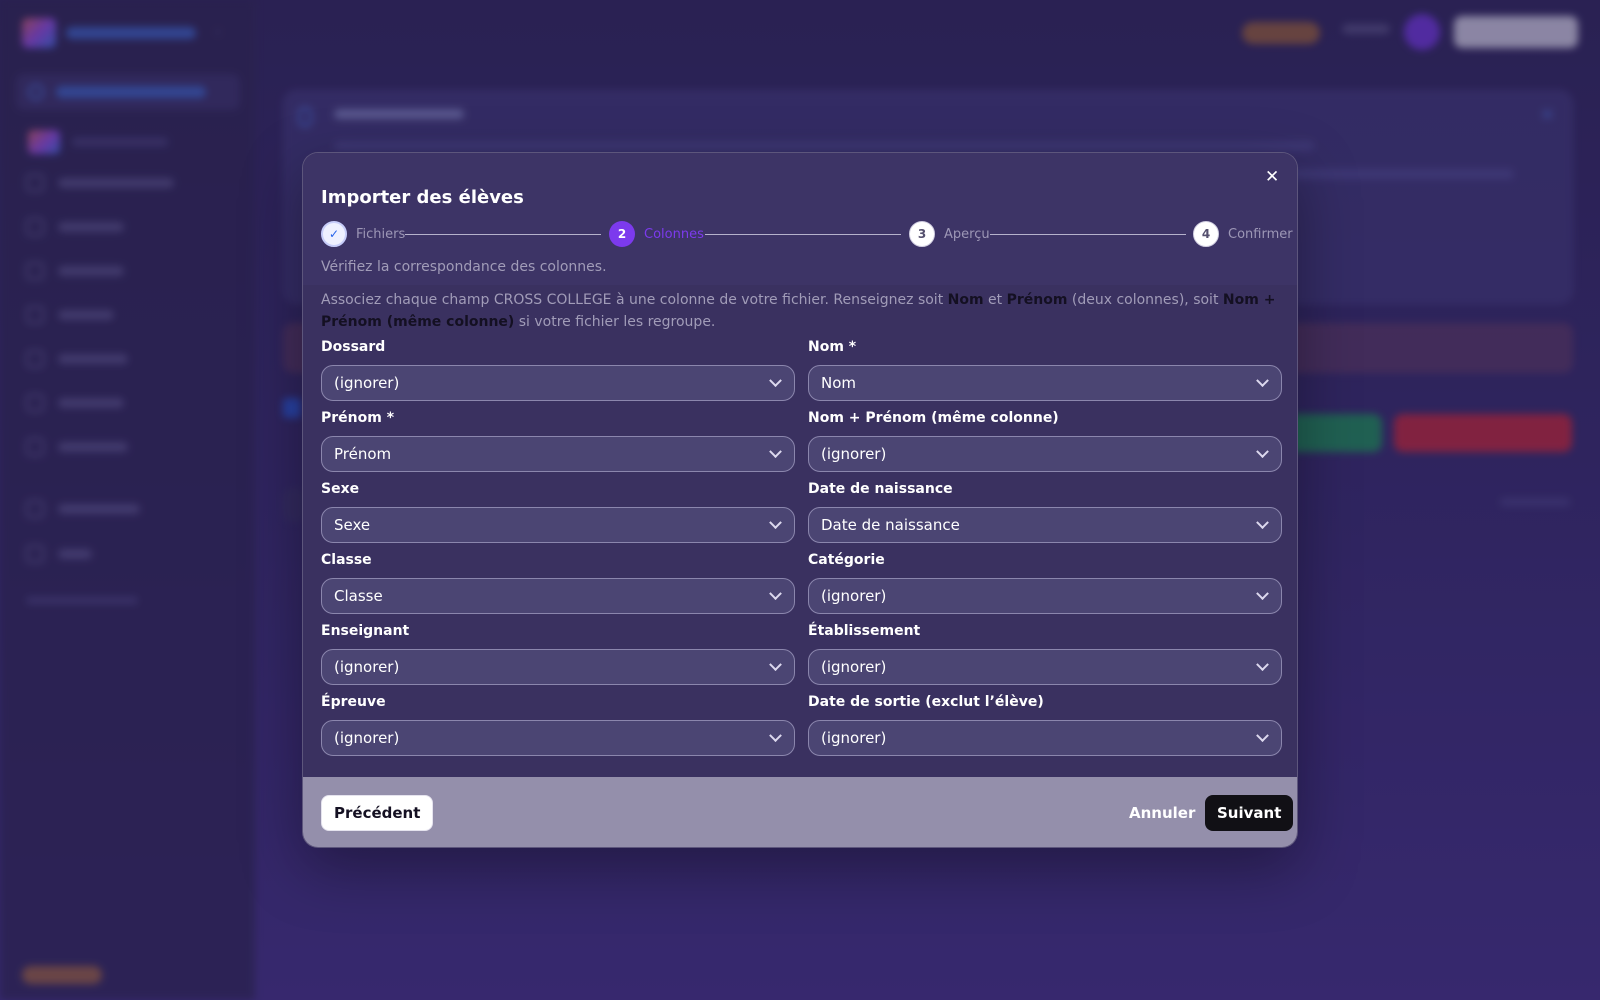  I want to click on field-sexe: Sexe Sexe, so click(558, 512).